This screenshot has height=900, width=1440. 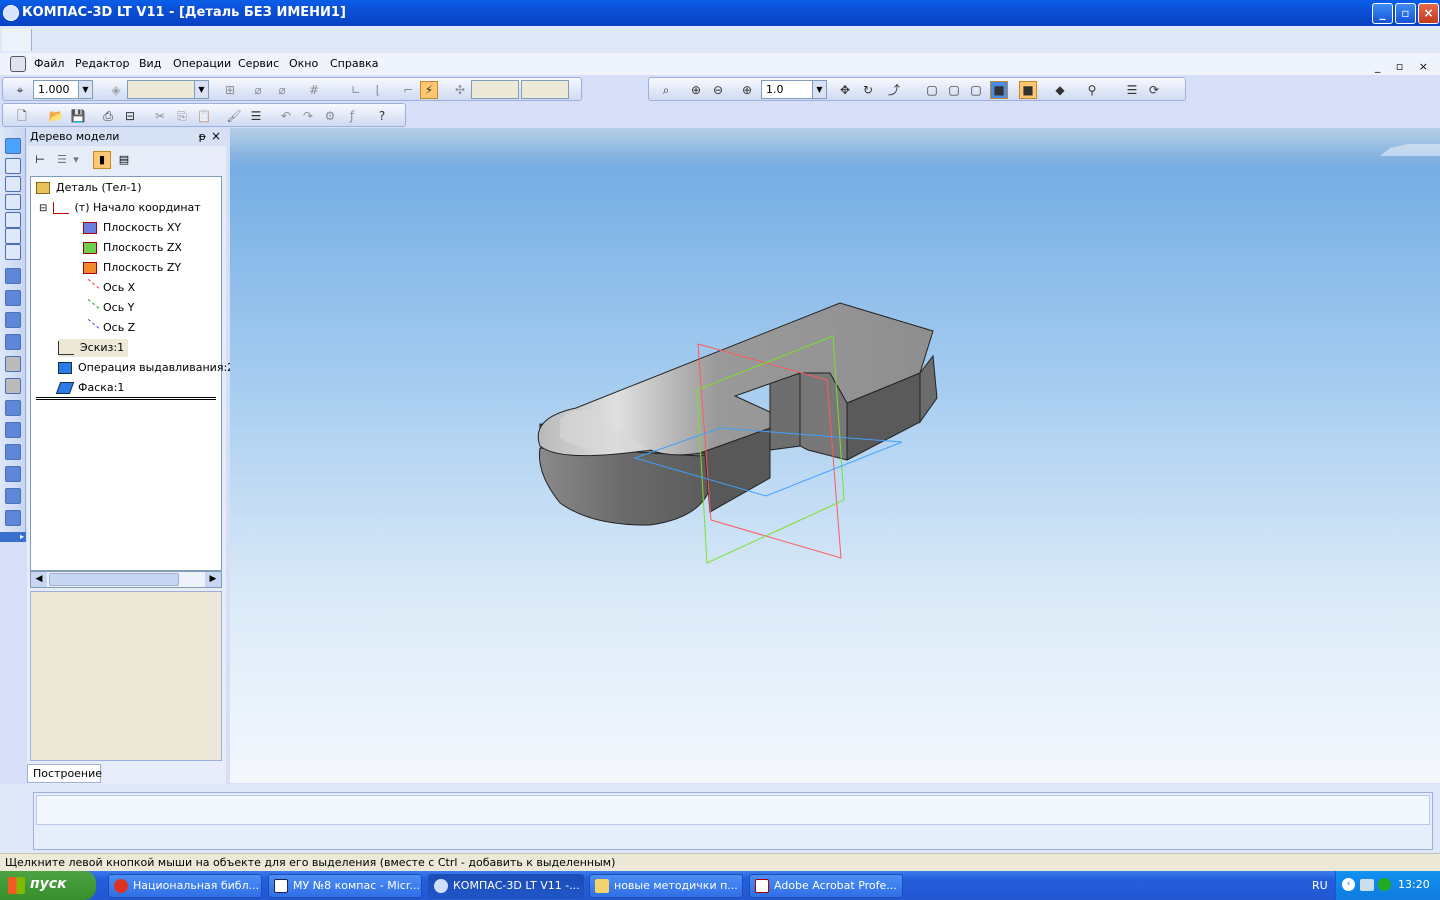 What do you see at coordinates (13, 496) in the screenshot?
I see `mirror-icon` at bounding box center [13, 496].